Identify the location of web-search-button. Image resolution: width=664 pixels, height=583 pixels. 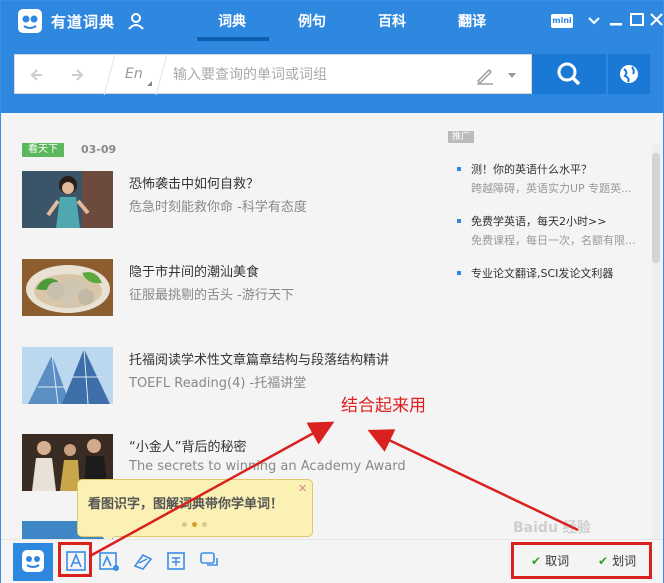
(629, 74).